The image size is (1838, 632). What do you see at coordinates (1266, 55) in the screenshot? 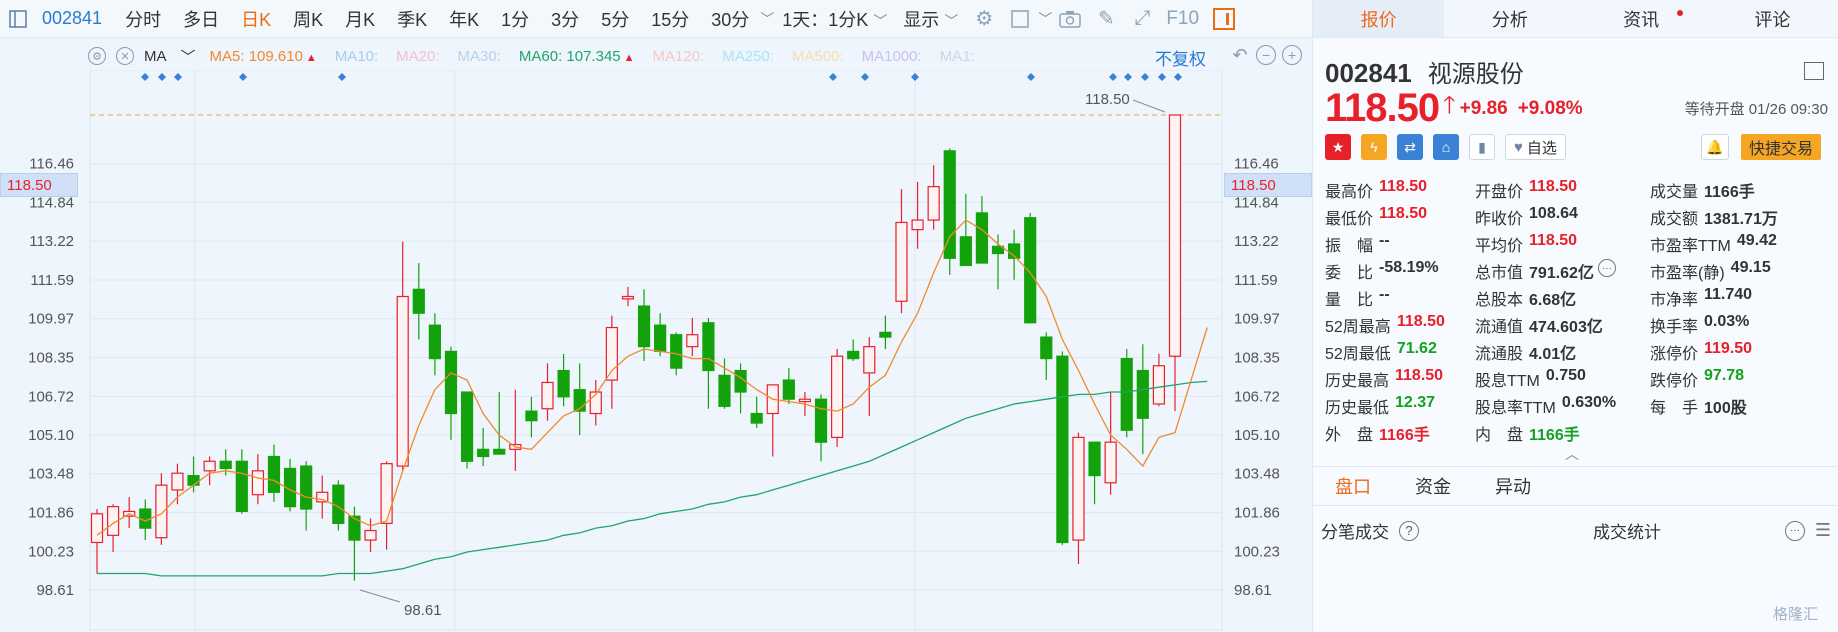
I see `zoom-out-icon: −` at bounding box center [1266, 55].